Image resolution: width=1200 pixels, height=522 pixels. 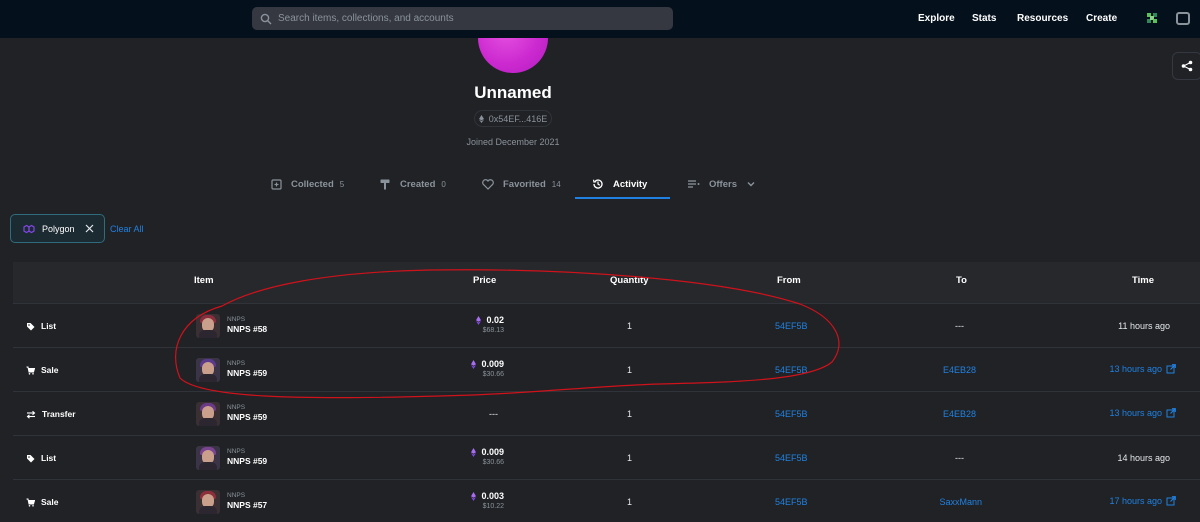 What do you see at coordinates (936, 18) in the screenshot?
I see `nav-explore: Explore` at bounding box center [936, 18].